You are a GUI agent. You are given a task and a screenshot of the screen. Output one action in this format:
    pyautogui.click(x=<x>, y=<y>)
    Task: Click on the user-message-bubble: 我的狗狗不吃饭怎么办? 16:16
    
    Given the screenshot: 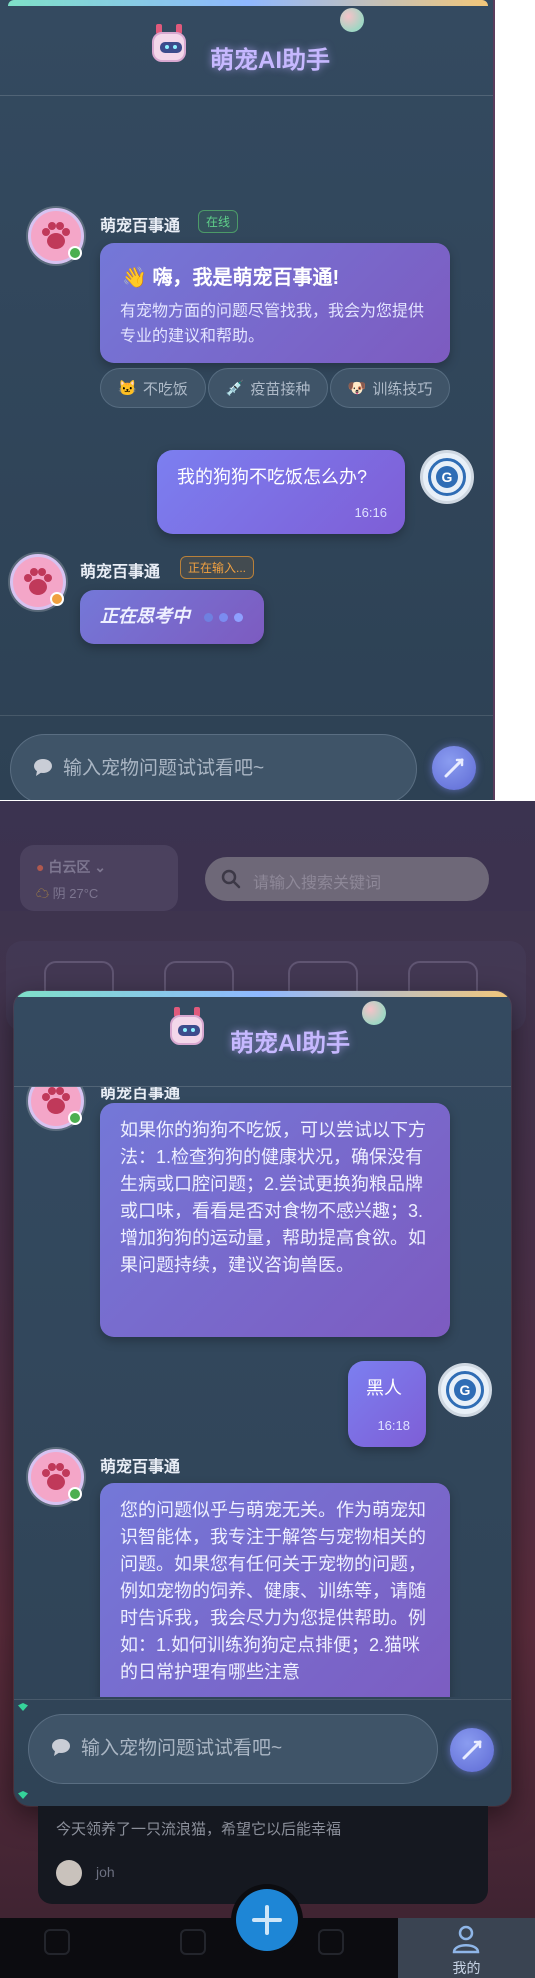 What is the action you would take?
    pyautogui.click(x=281, y=492)
    